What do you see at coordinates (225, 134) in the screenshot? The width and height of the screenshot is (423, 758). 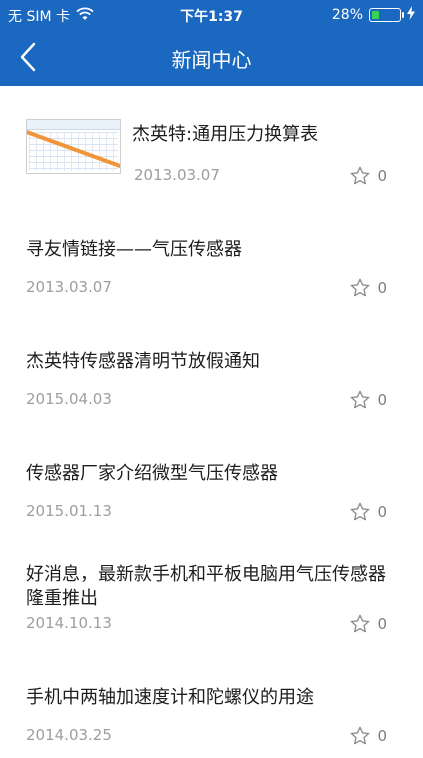 I see `news-title: 杰英特:通用压力换算表` at bounding box center [225, 134].